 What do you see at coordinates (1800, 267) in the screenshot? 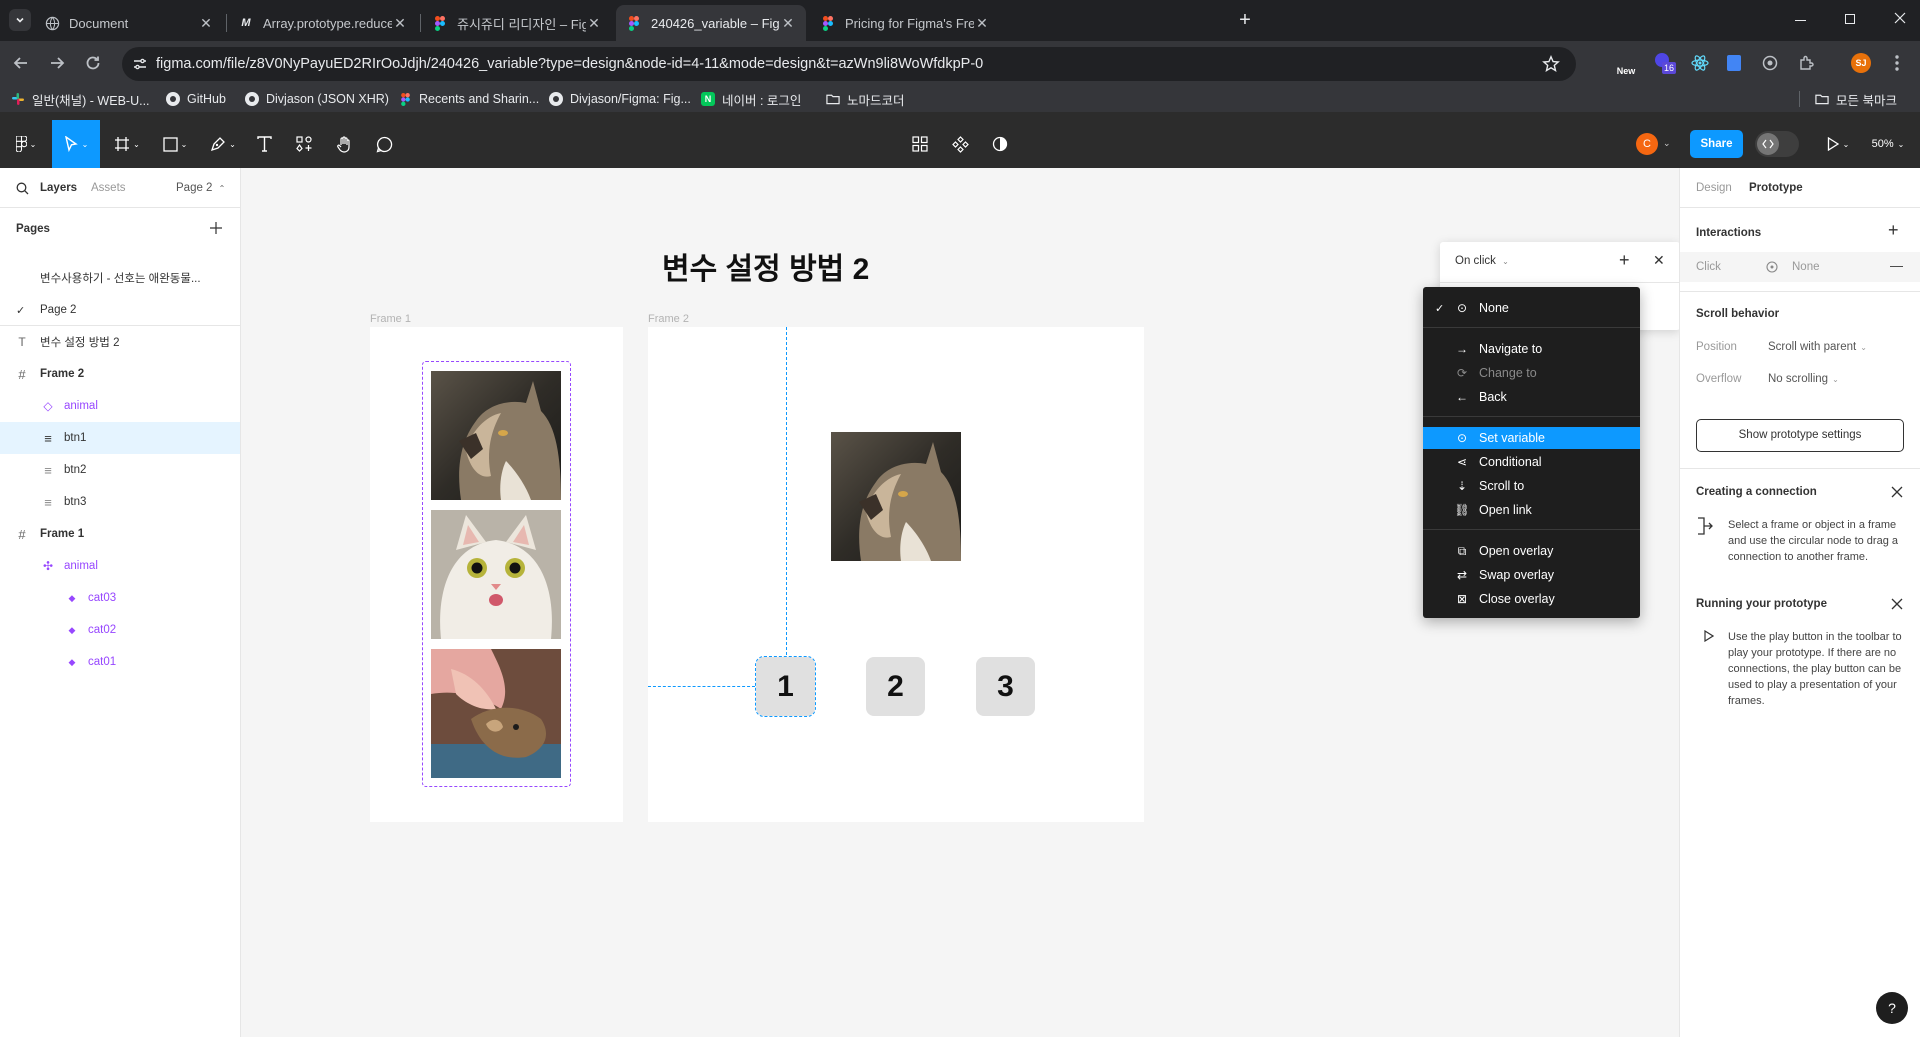
I see `interaction-row: Click None —` at bounding box center [1800, 267].